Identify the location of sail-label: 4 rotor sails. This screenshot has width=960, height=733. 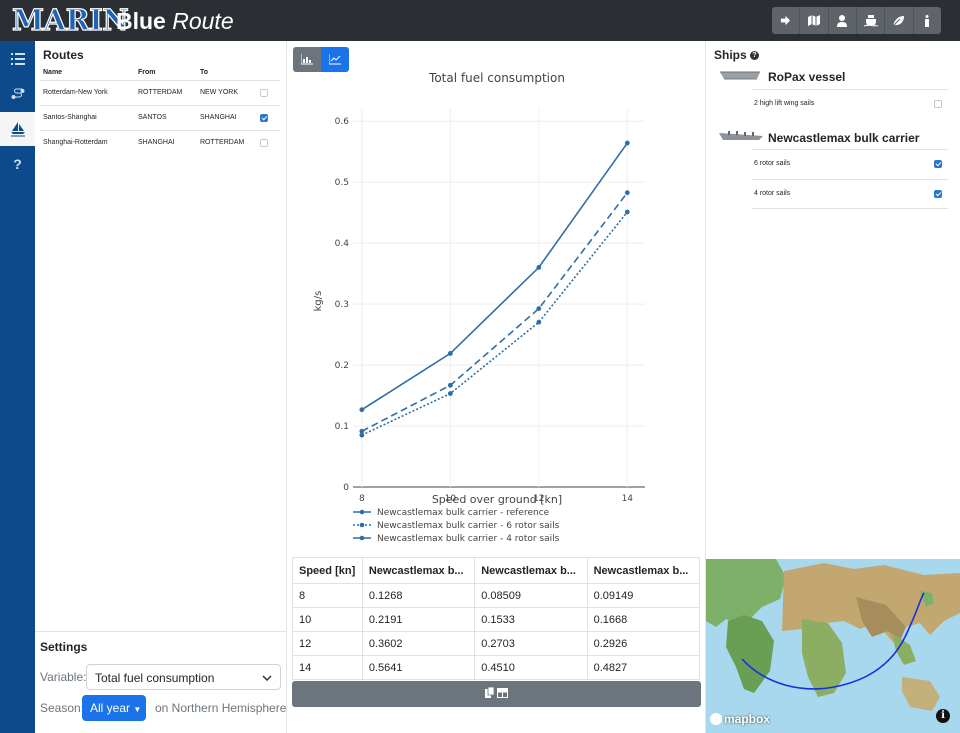
(772, 193).